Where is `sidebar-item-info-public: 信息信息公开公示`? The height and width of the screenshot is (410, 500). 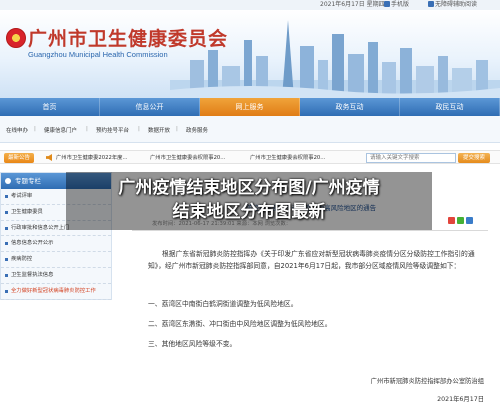
sidebar-item-info-public: 信息信息公开公示 is located at coordinates (56, 244).